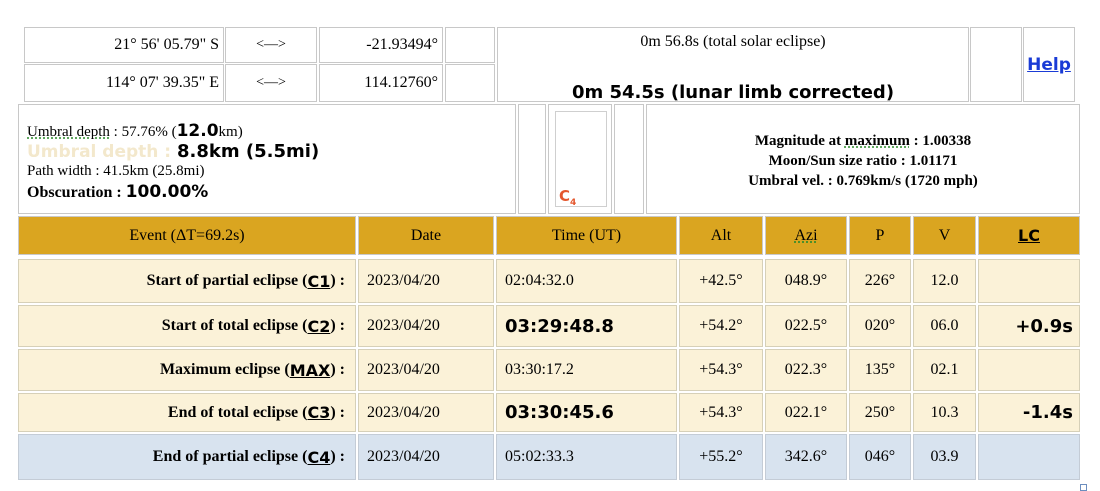 This screenshot has height=491, width=1100. Describe the element at coordinates (539, 369) in the screenshot. I see `time-value: 03:30:17.2` at that location.